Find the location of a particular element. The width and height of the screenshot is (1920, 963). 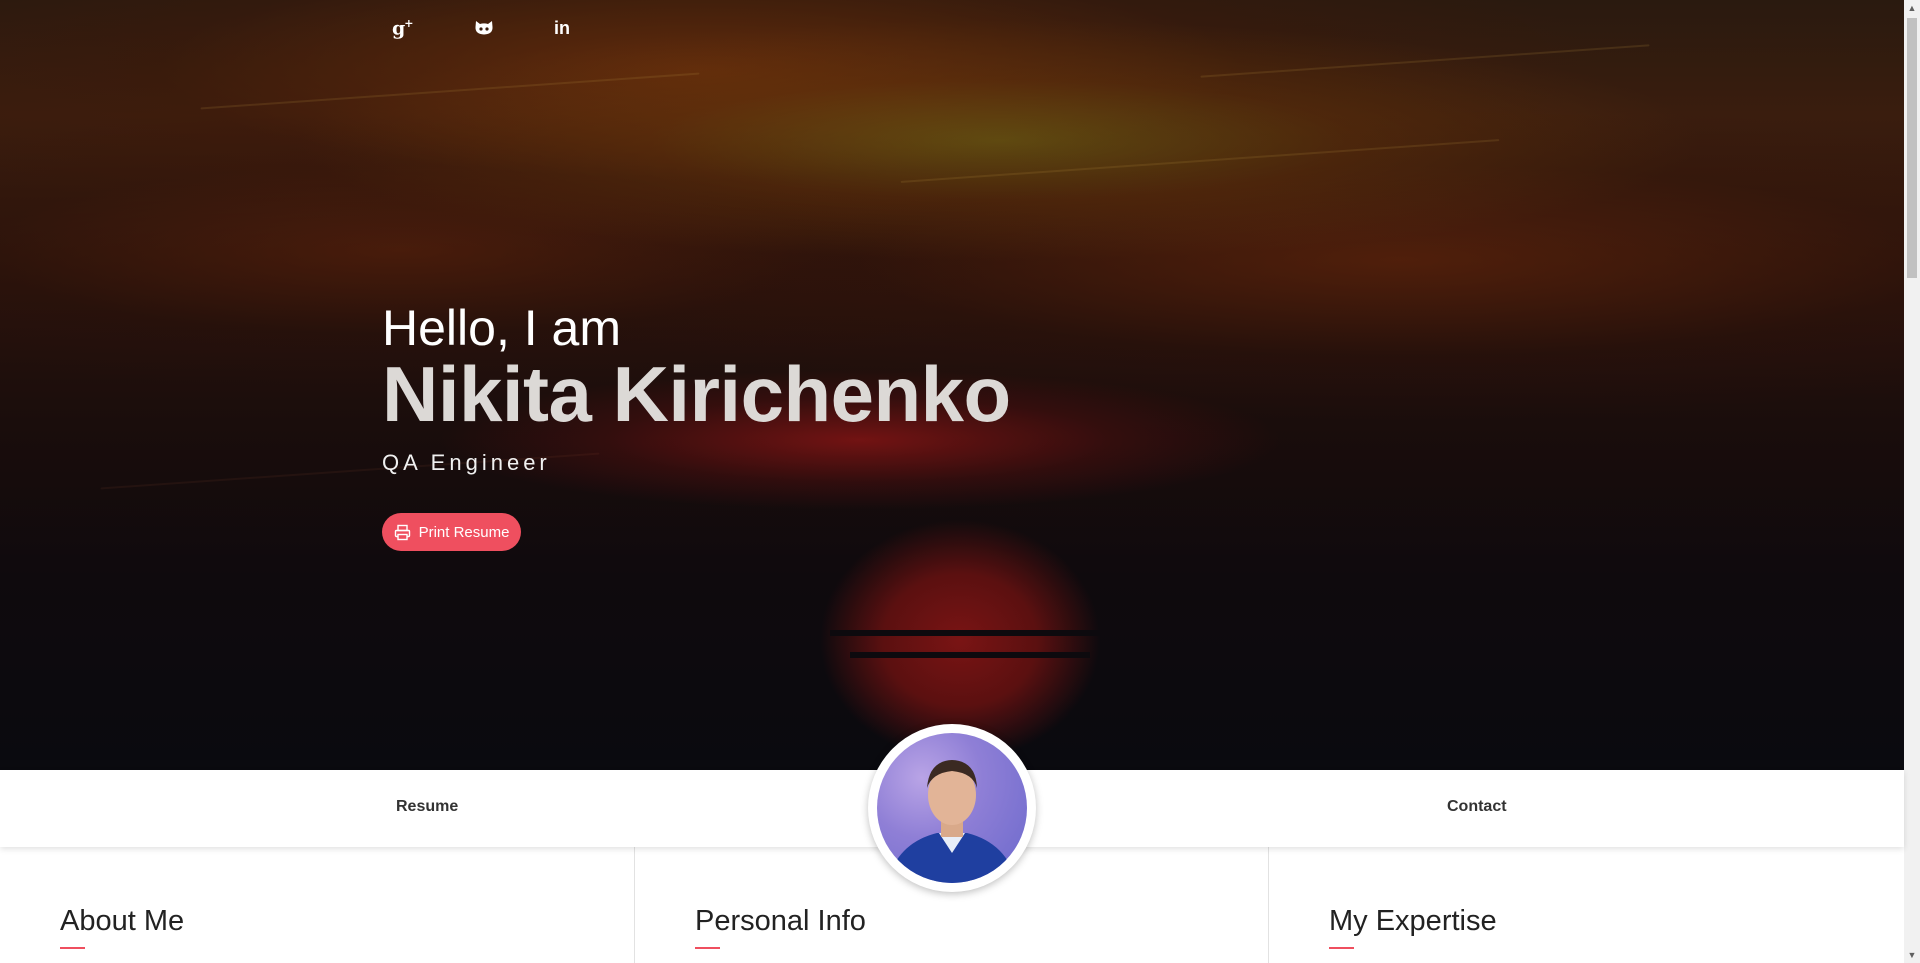

github-link is located at coordinates (513, 28).